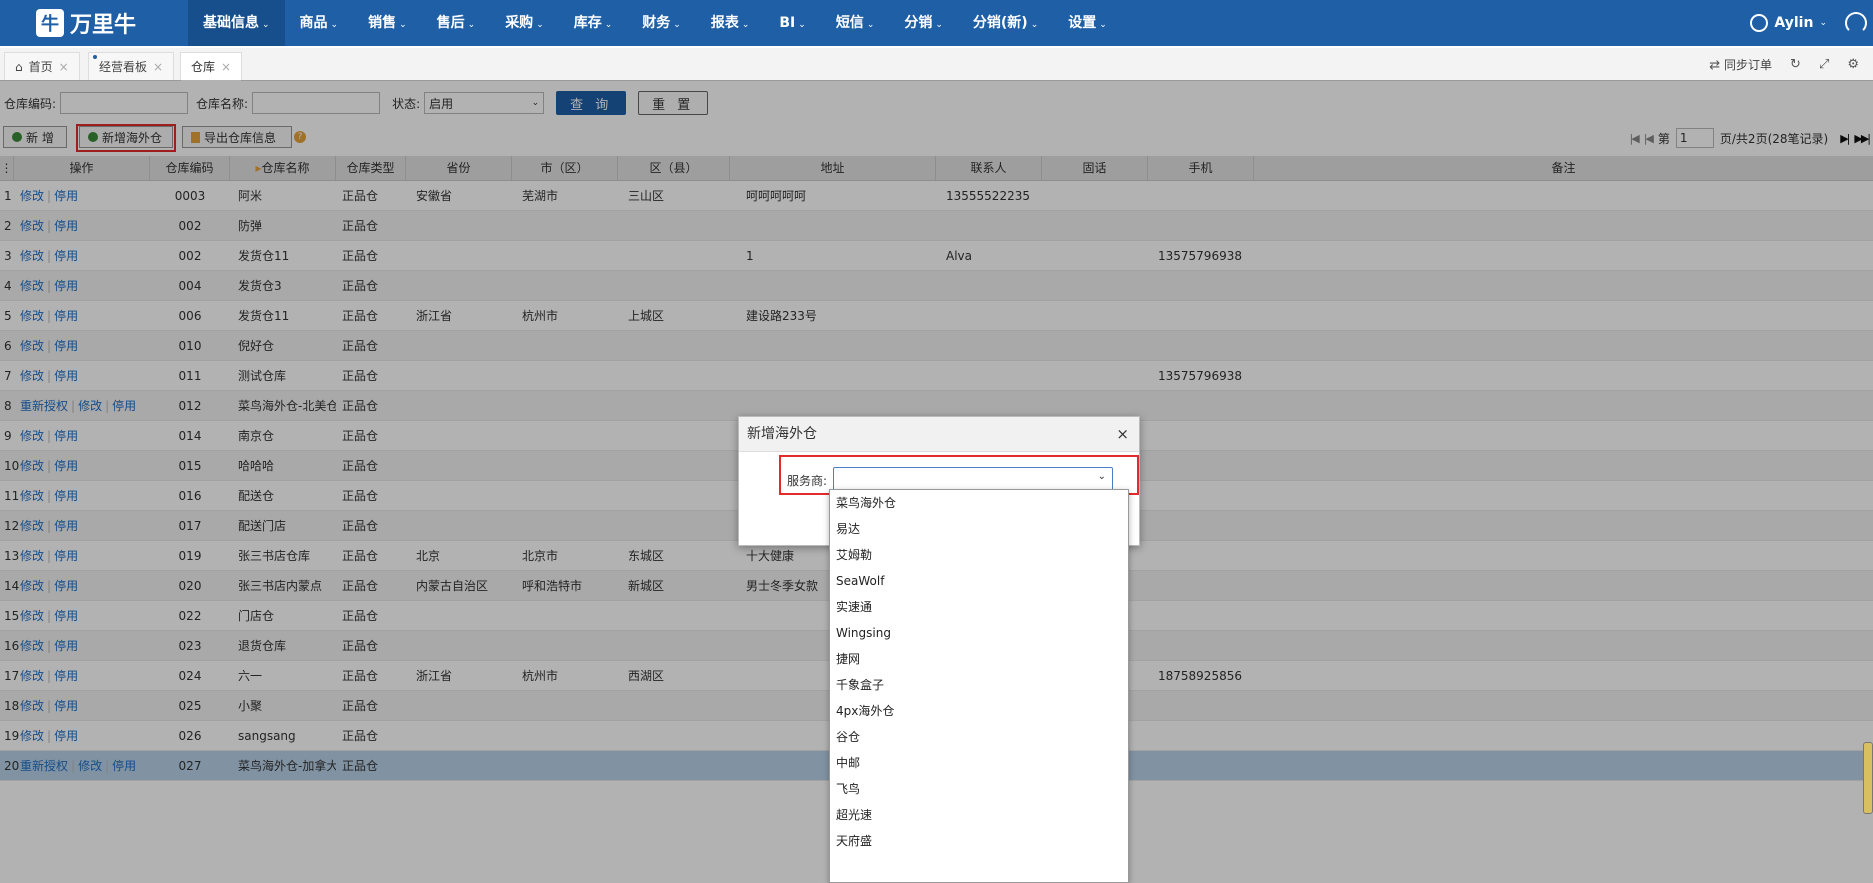  I want to click on nav-item-label: 分销(新), so click(1000, 23).